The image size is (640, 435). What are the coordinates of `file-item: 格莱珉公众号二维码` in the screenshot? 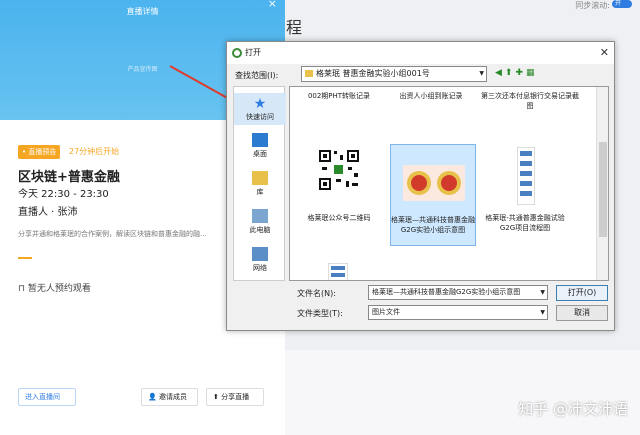 It's located at (339, 188).